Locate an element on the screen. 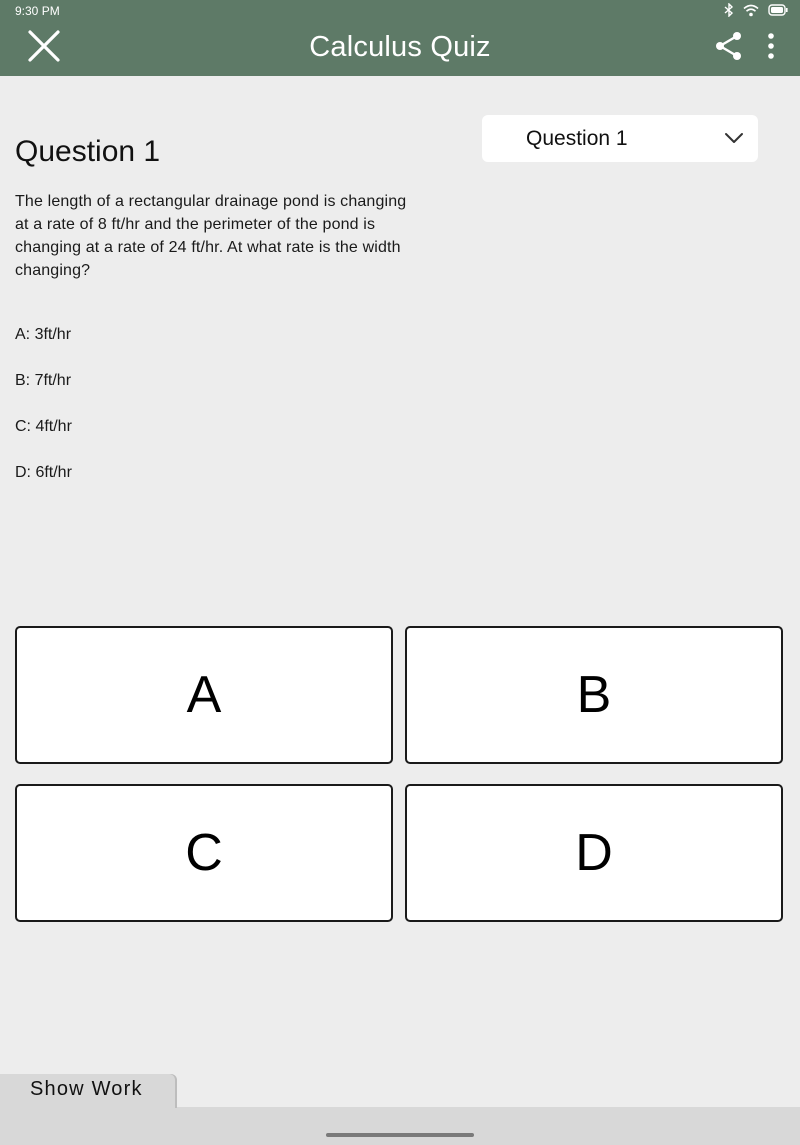  more-vert-icon is located at coordinates (771, 46).